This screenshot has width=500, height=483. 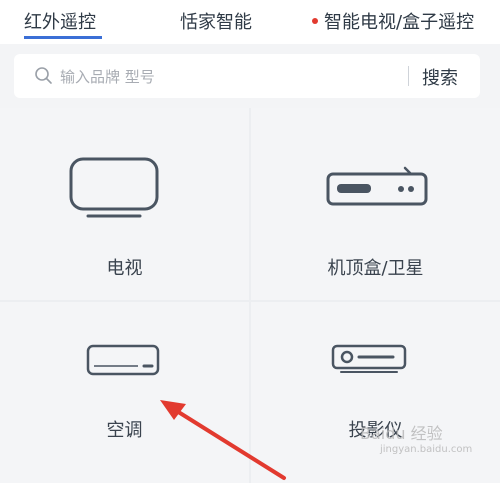 I want to click on device-label: 电视, so click(x=124, y=268).